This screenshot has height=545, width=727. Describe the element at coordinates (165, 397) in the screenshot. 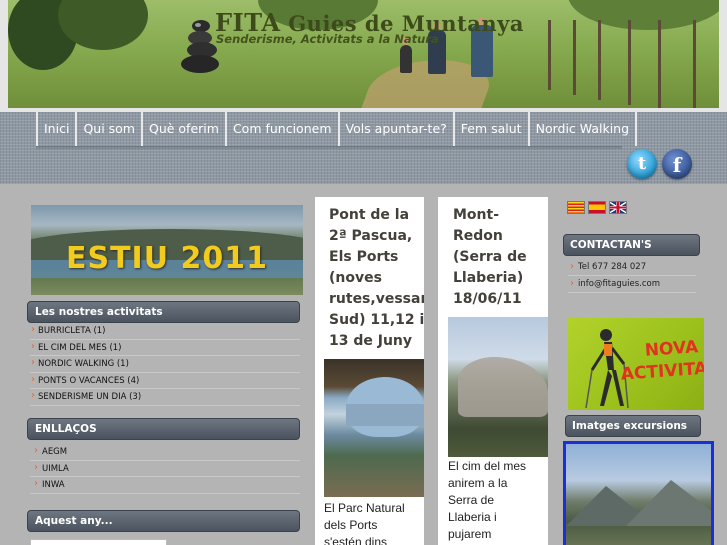

I see `activity-link: SENDERISME UN DIA (3)` at that location.